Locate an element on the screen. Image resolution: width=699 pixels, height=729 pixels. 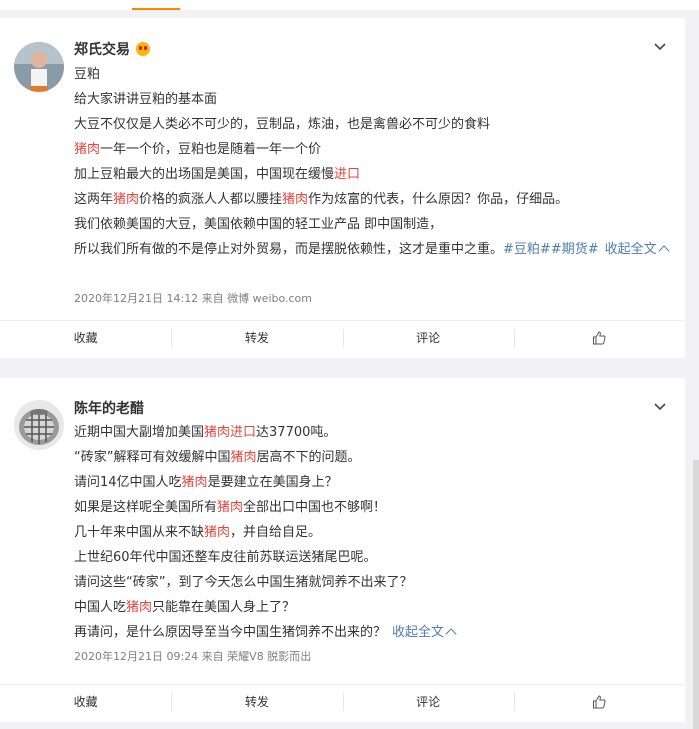
post-line: 再请问，是什么原因导至当今中国生猪饲养不出来的？ 收起全文 is located at coordinates (373, 632).